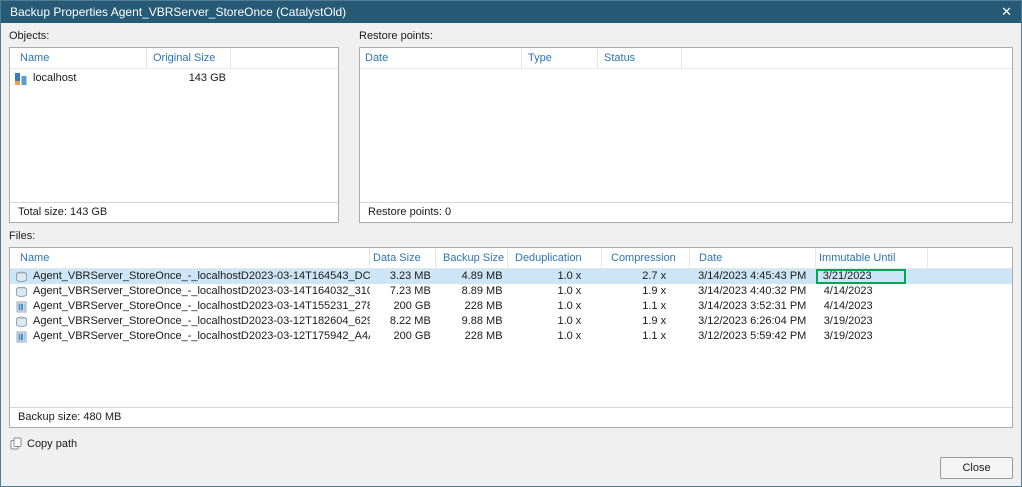  What do you see at coordinates (752, 276) in the screenshot?
I see `file-date: 3/14/2023 4:45:43 PM` at bounding box center [752, 276].